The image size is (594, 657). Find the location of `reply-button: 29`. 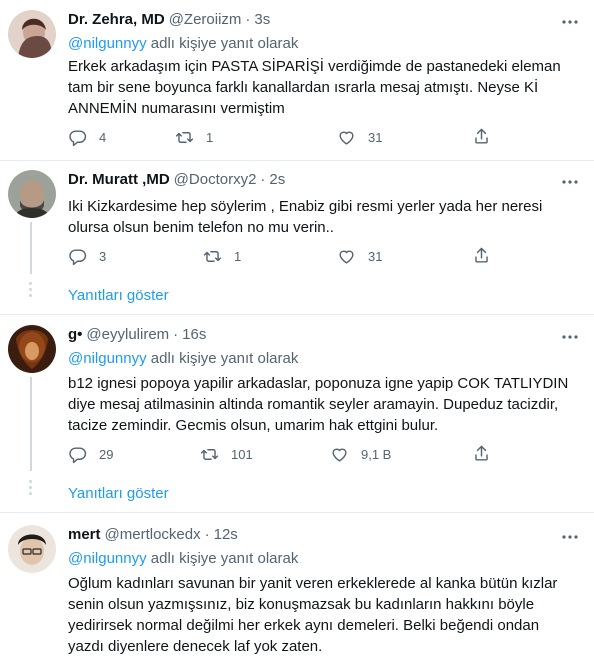

reply-button: 29 is located at coordinates (90, 454).